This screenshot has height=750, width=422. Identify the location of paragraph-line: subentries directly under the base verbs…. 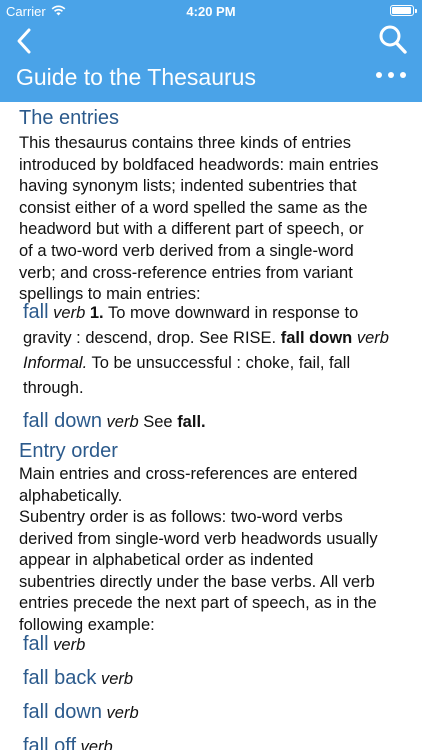
(197, 581).